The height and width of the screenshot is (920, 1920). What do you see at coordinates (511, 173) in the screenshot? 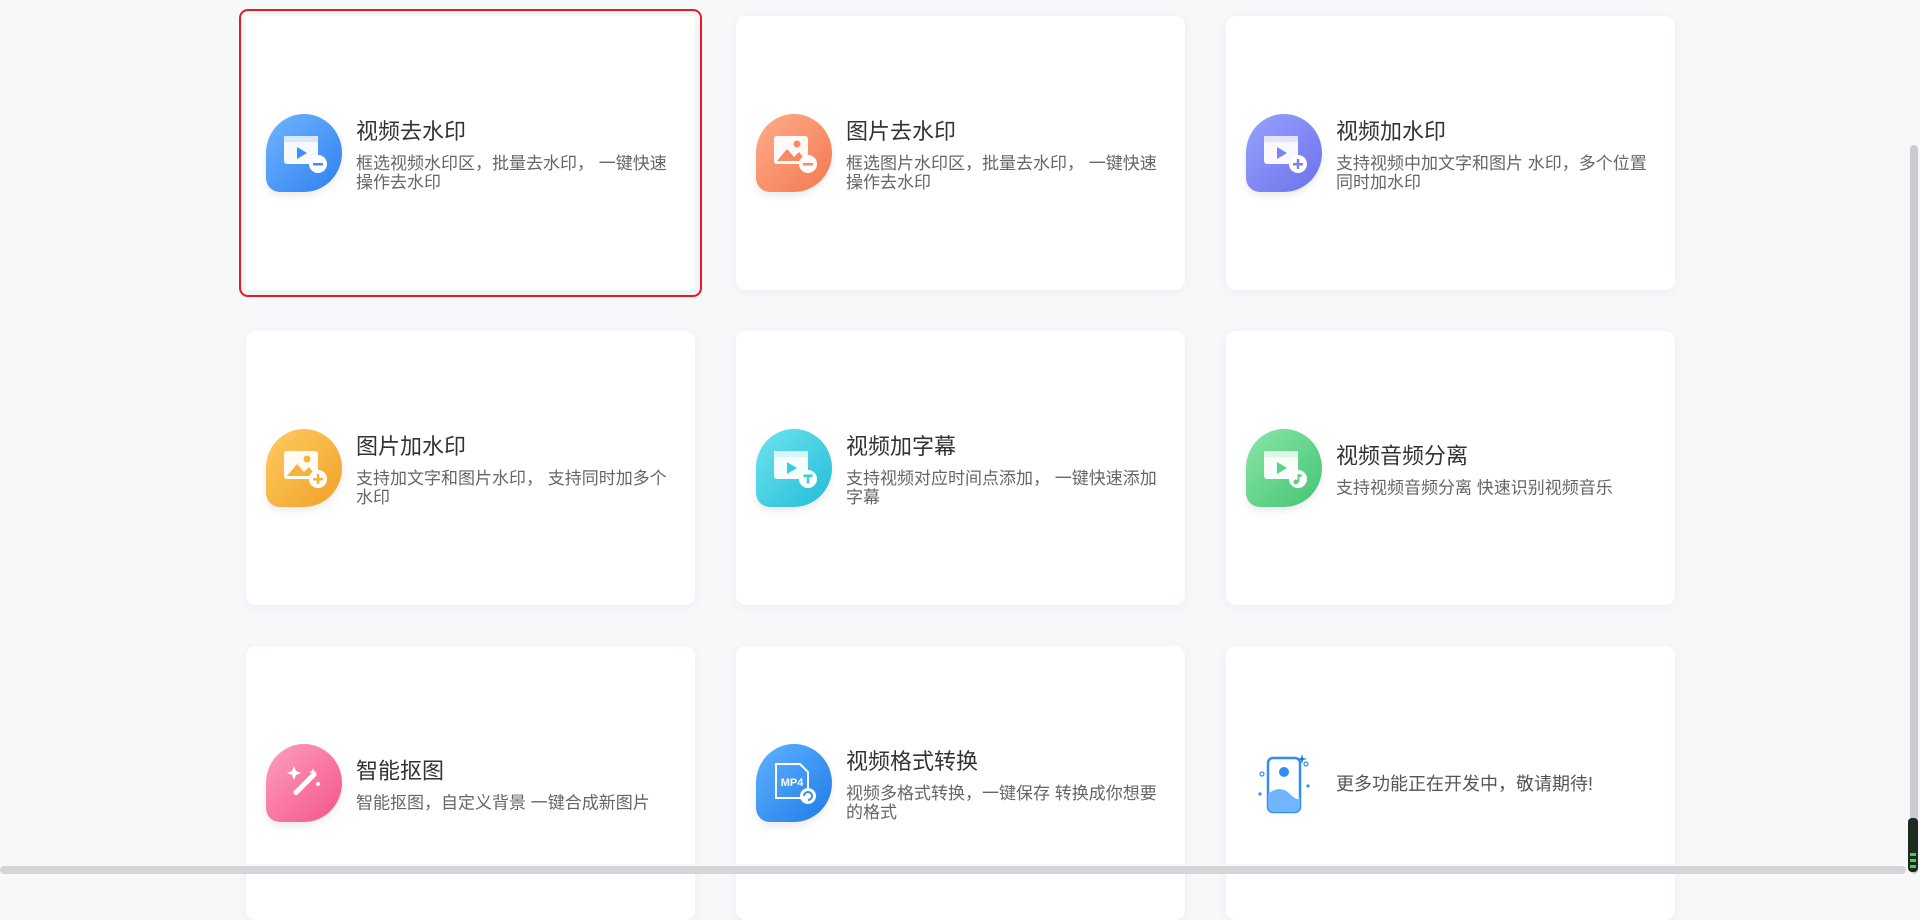
I see `feature-description: 框选视频水印区，批量去水印， 一键快速操作去水印` at bounding box center [511, 173].